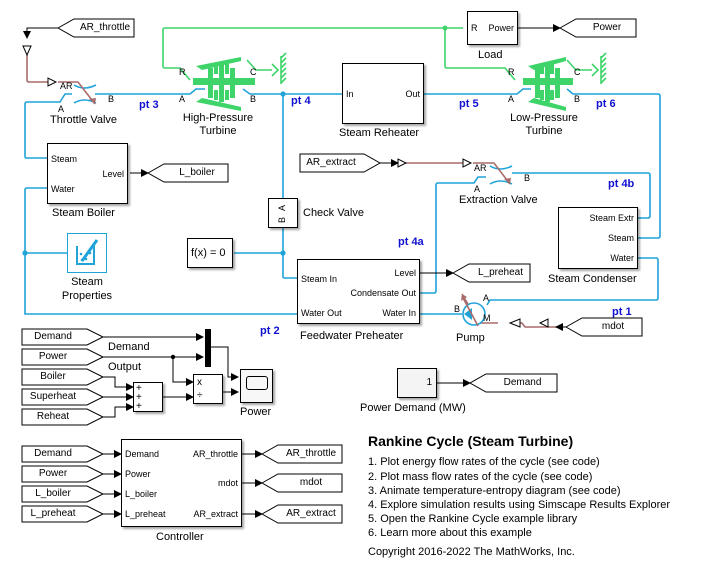 This screenshot has width=710, height=572. What do you see at coordinates (282, 220) in the screenshot?
I see `check-valve-port-b: B` at bounding box center [282, 220].